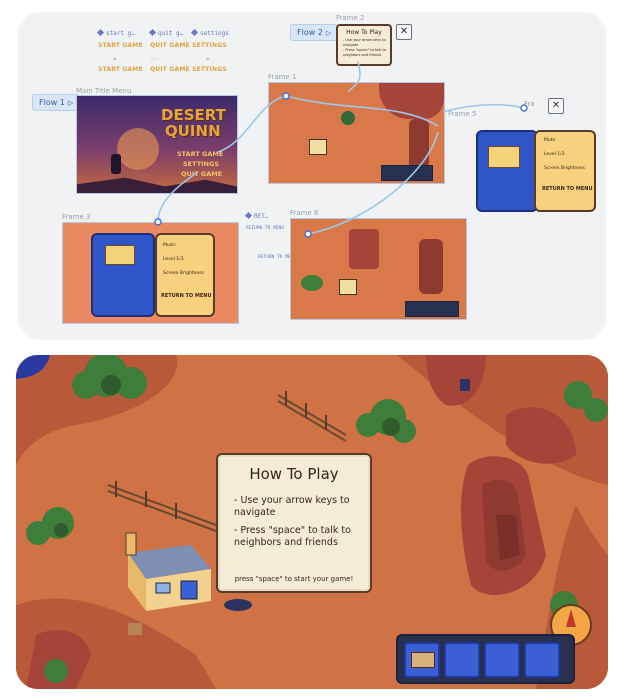  What do you see at coordinates (294, 474) in the screenshot?
I see `dialog-title: How To Play` at bounding box center [294, 474].